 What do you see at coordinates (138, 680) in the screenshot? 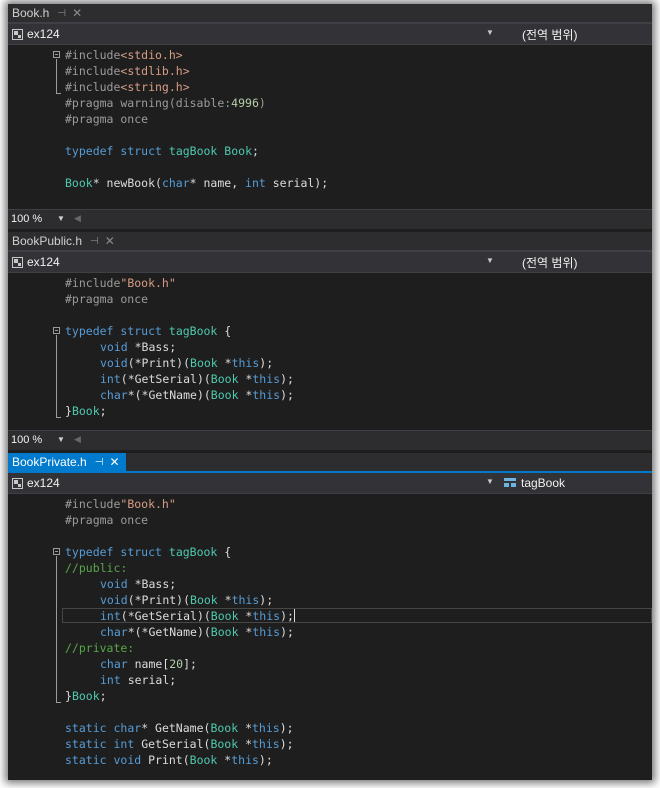
I see `code-line: int serial;` at bounding box center [138, 680].